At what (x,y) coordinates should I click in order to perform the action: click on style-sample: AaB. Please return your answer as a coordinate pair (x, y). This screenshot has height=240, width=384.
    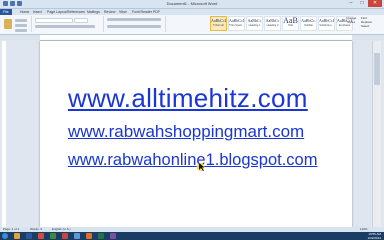
    Looking at the image, I should click on (290, 20).